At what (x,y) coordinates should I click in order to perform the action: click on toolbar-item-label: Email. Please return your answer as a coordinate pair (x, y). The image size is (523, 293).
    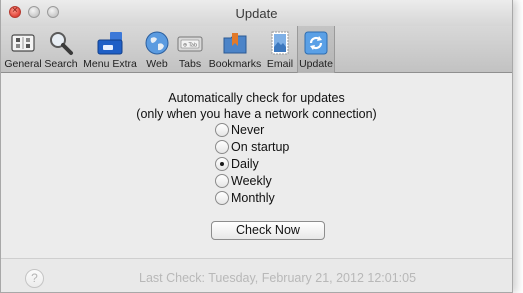
    Looking at the image, I should click on (280, 64).